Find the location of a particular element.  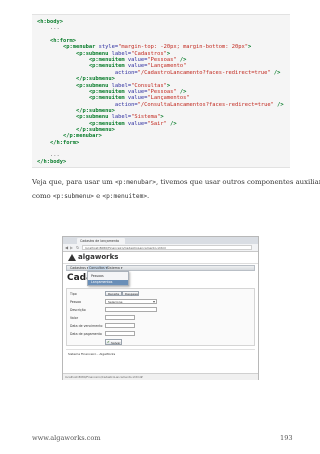

code-token: </h:body> is located at coordinates (52, 161).